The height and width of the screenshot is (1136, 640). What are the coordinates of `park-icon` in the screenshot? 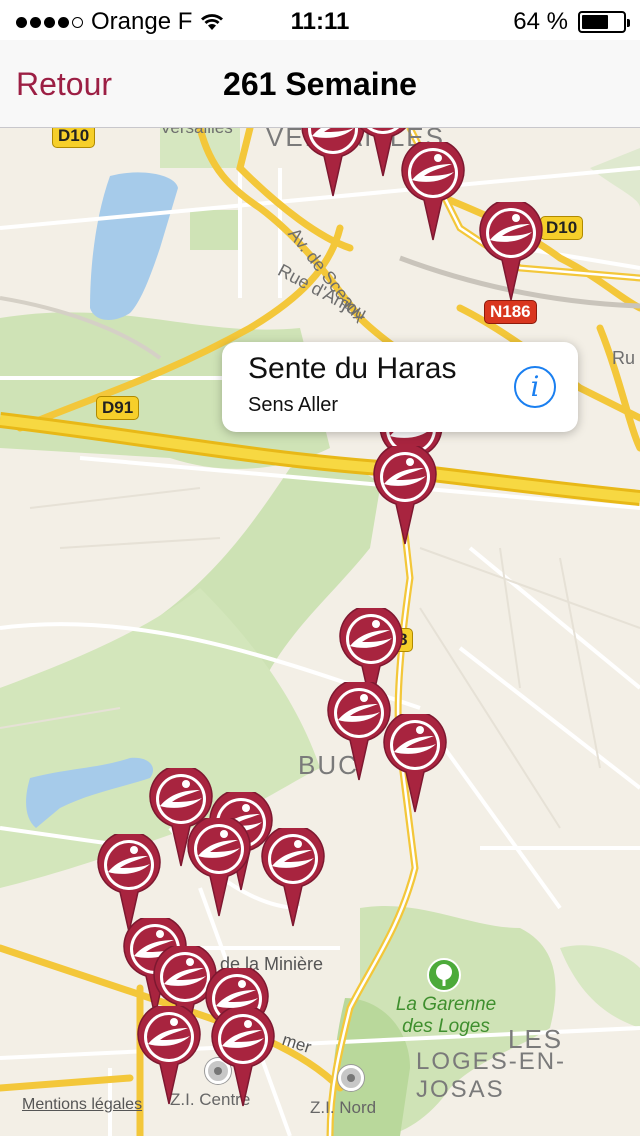 It's located at (444, 975).